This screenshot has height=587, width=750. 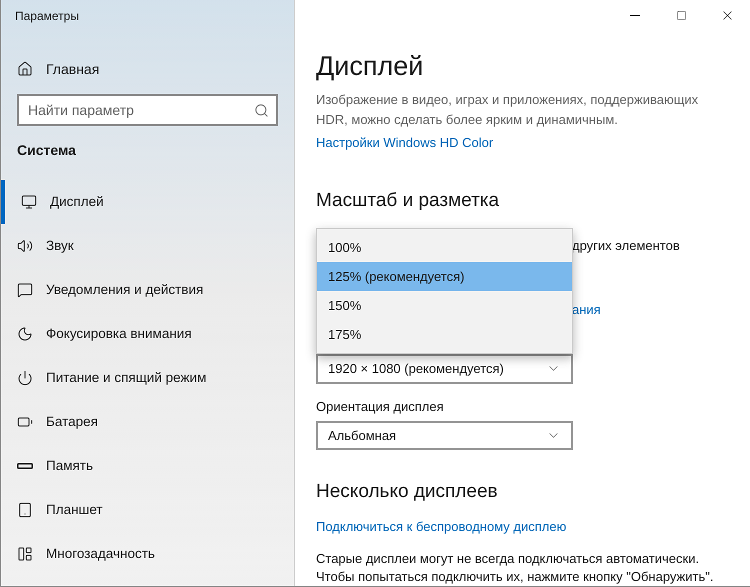 What do you see at coordinates (25, 290) in the screenshot?
I see `message-icon` at bounding box center [25, 290].